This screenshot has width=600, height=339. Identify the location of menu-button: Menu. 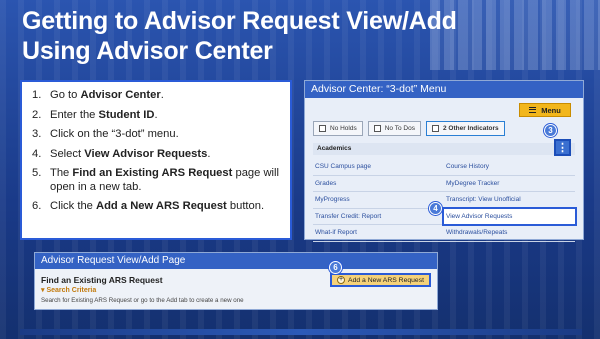
(545, 110).